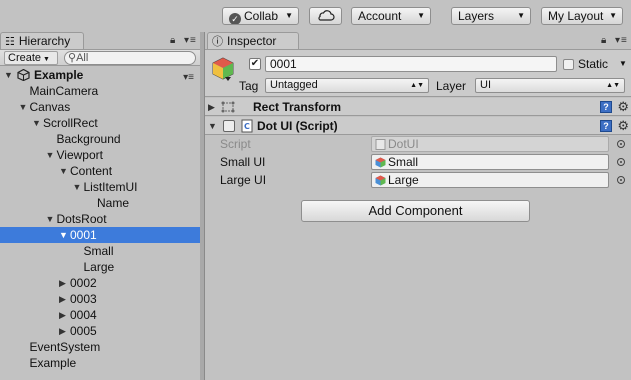 The width and height of the screenshot is (631, 380). Describe the element at coordinates (100, 75) in the screenshot. I see `scene-root: ▼ Example ▾≡` at that location.